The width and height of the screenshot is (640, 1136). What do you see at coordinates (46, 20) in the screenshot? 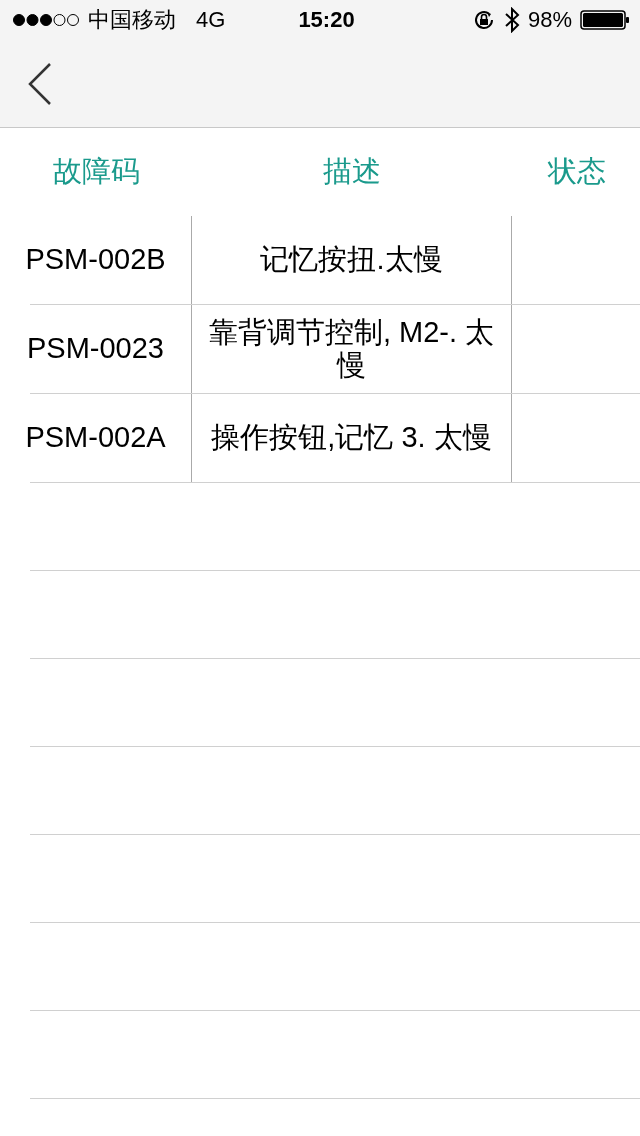
I see `signal-strength-icon` at bounding box center [46, 20].